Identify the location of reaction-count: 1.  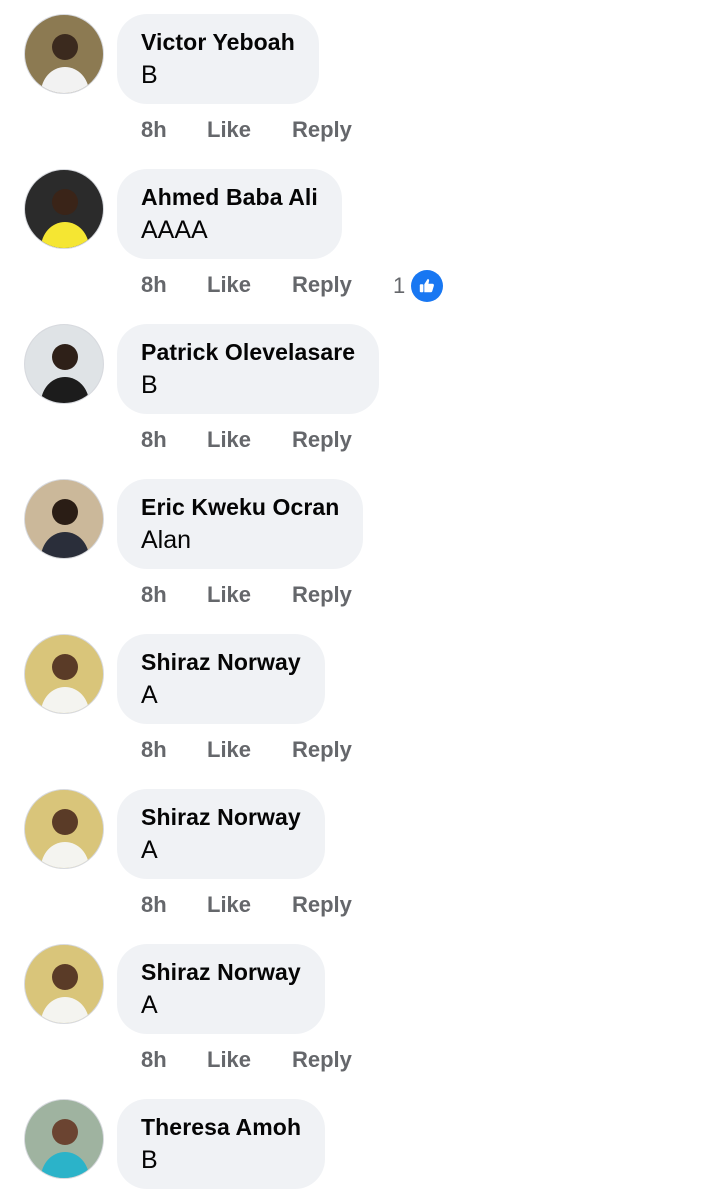
(399, 285).